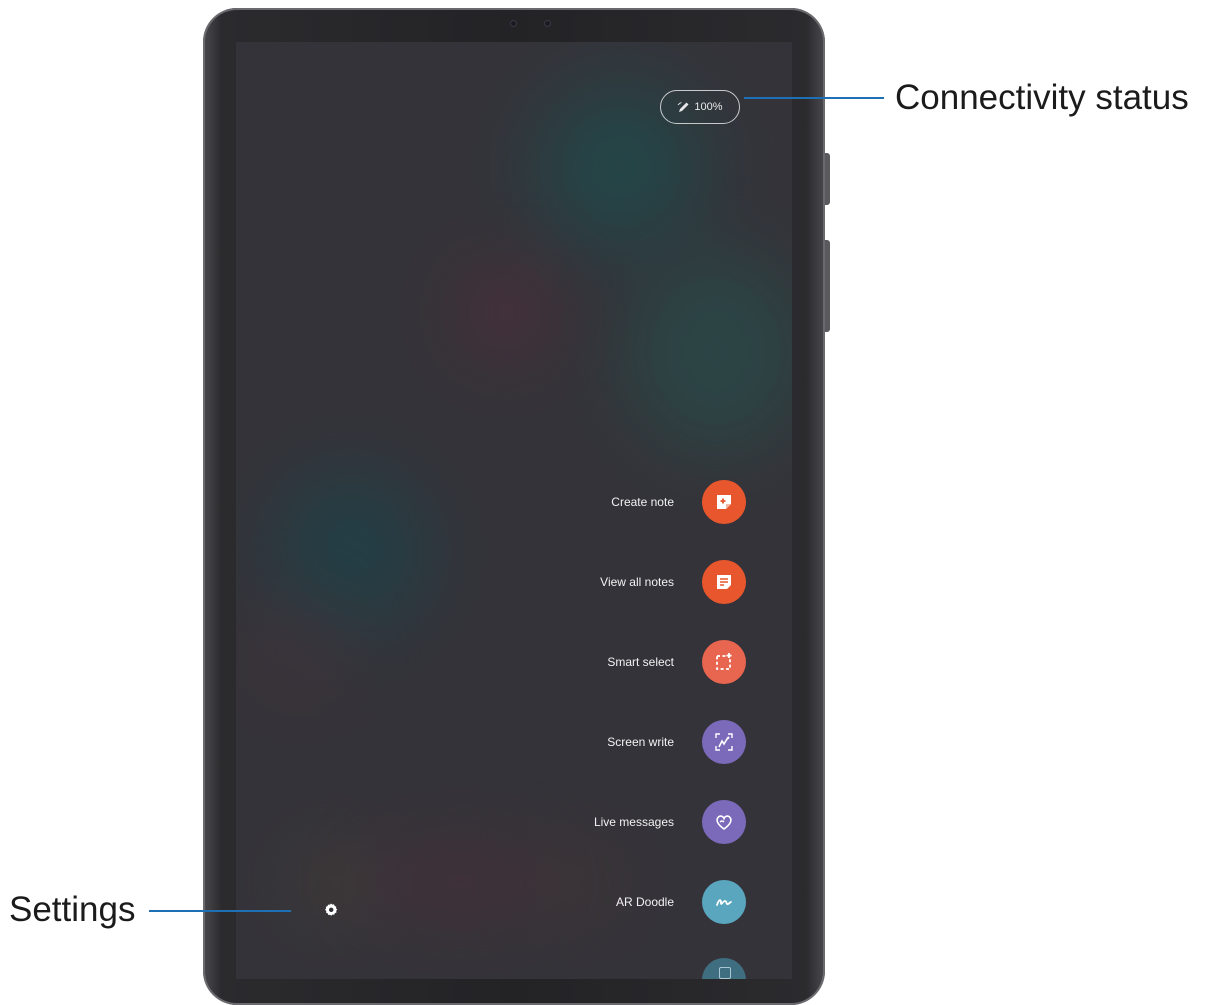 This screenshot has height=1005, width=1207. Describe the element at coordinates (513, 23) in the screenshot. I see `front-camera` at that location.